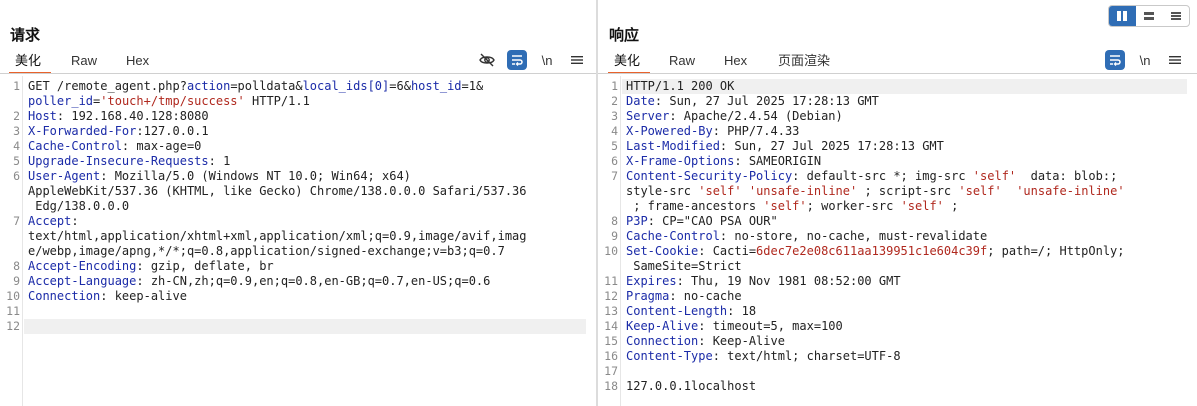 This screenshot has height=406, width=1197. What do you see at coordinates (763, 356) in the screenshot?
I see `code-line: Content-Type: text/html; charset=UTF-8` at bounding box center [763, 356].